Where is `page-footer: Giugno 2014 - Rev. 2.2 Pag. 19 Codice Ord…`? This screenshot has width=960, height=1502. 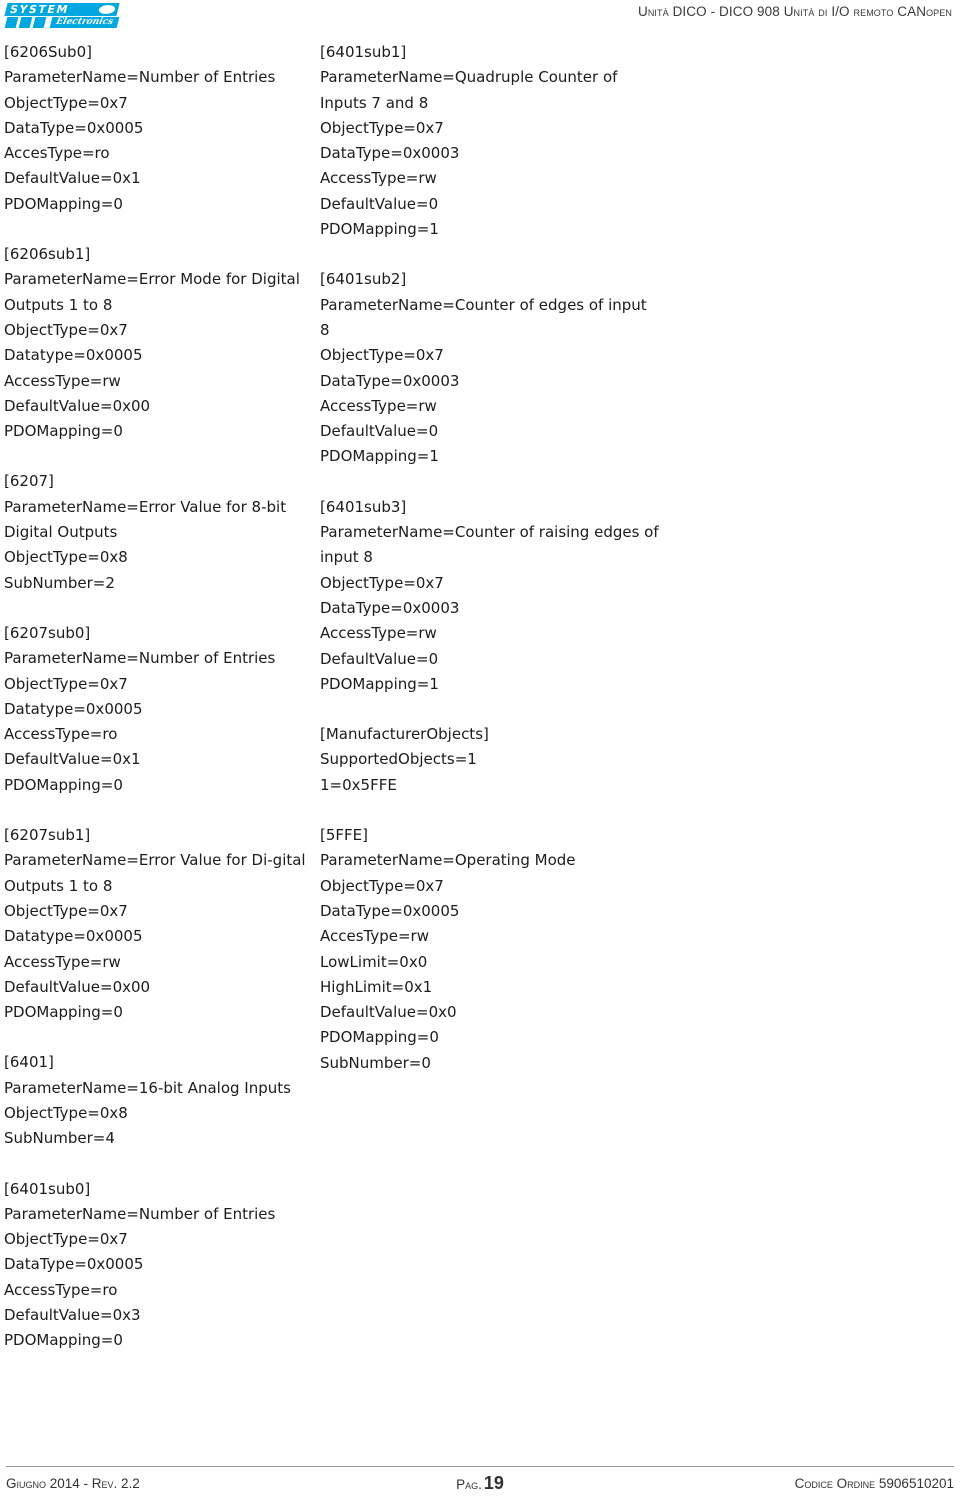 page-footer: Giugno 2014 - Rev. 2.2 Pag. 19 Codice Ord… is located at coordinates (480, 1471).